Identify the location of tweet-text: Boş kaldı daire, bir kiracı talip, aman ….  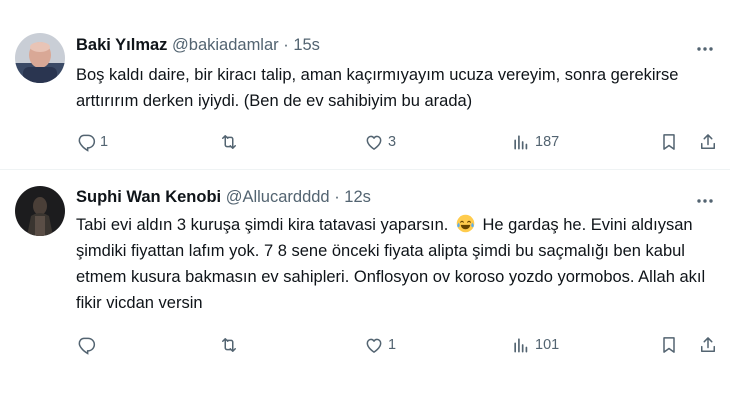
(396, 88).